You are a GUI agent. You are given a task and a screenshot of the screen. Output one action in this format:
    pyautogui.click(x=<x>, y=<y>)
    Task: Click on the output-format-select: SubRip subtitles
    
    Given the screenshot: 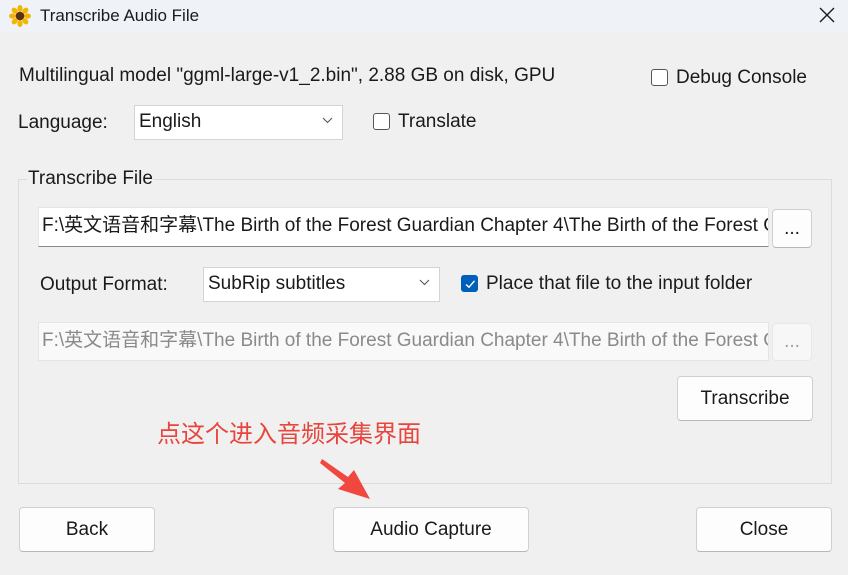 What is the action you would take?
    pyautogui.click(x=321, y=284)
    